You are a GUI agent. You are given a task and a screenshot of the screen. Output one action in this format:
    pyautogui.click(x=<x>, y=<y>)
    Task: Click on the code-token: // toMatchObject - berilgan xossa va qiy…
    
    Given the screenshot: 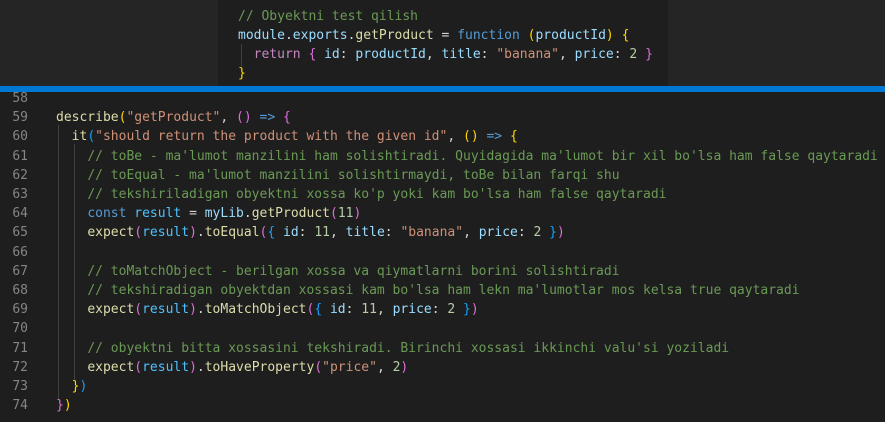 What is the action you would take?
    pyautogui.click(x=353, y=271)
    